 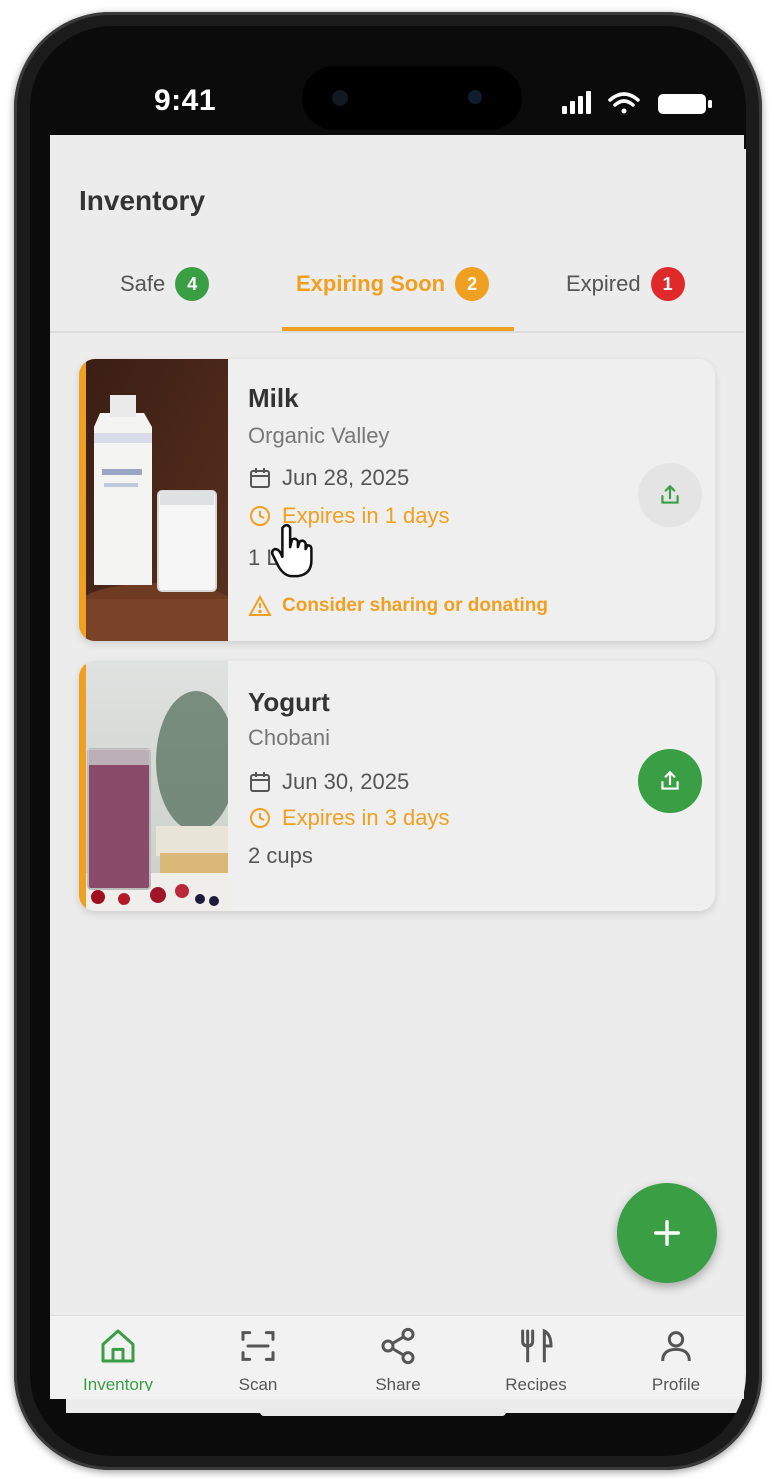 I want to click on user-icon, so click(x=676, y=1346).